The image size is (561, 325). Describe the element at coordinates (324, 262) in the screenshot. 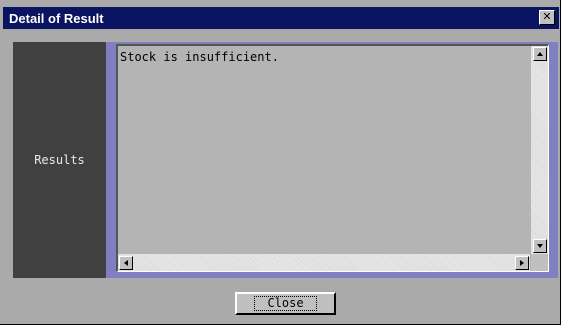

I see `horizontal-scrollbar` at that location.